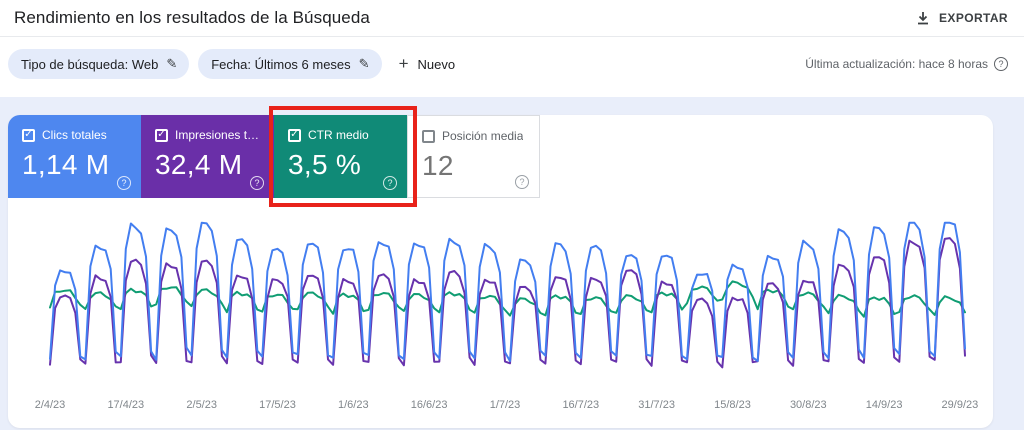  I want to click on metric-value: 32,4 M, so click(199, 164).